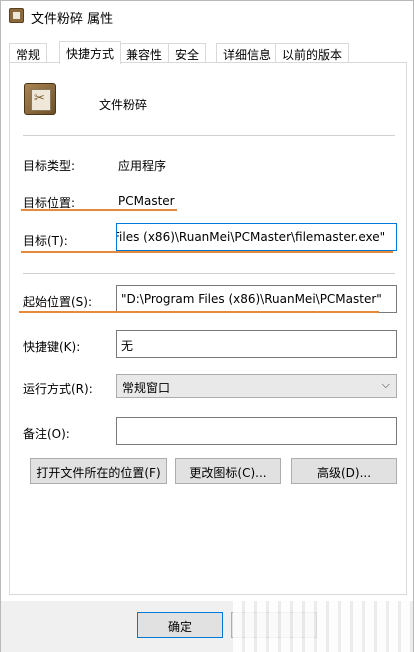 Image resolution: width=414 pixels, height=652 pixels. What do you see at coordinates (256, 344) in the screenshot?
I see `shortcut-key-field: 无` at bounding box center [256, 344].